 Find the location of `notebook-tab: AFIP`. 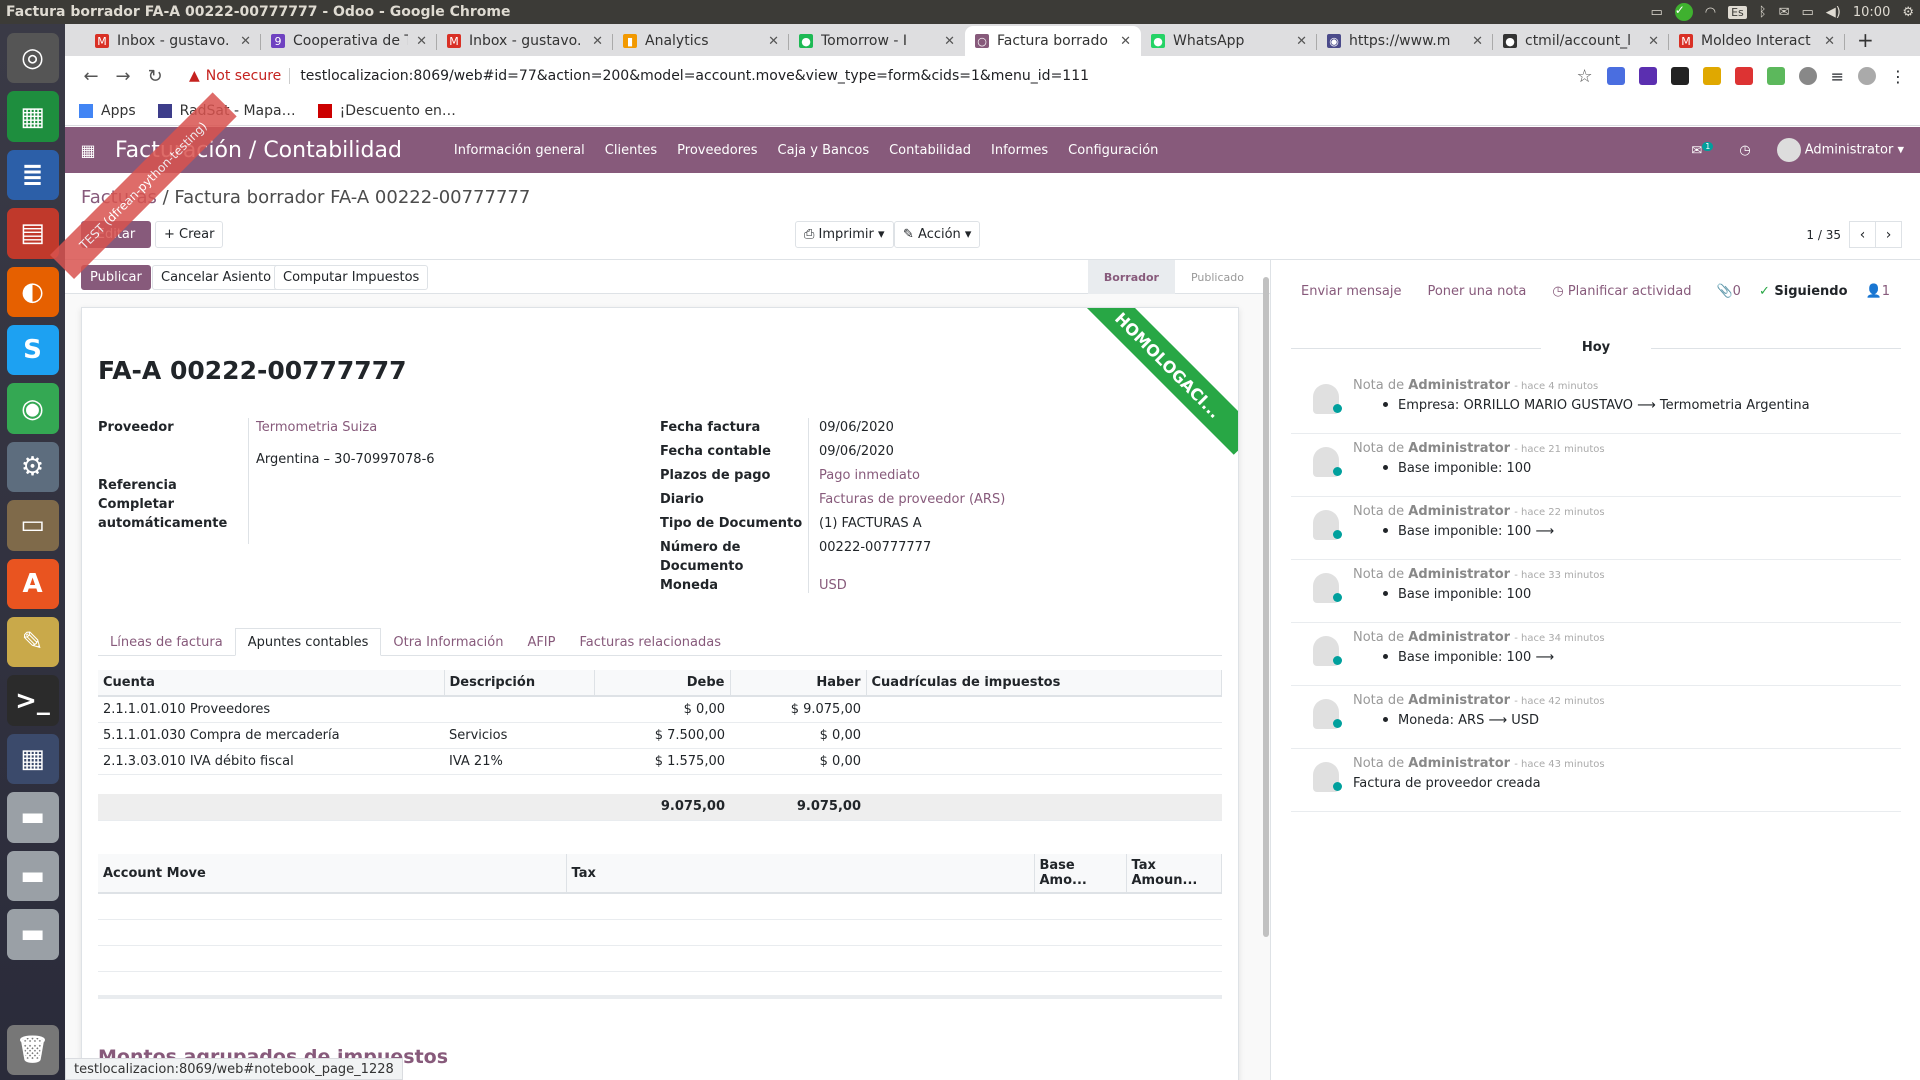

notebook-tab: AFIP is located at coordinates (541, 642).